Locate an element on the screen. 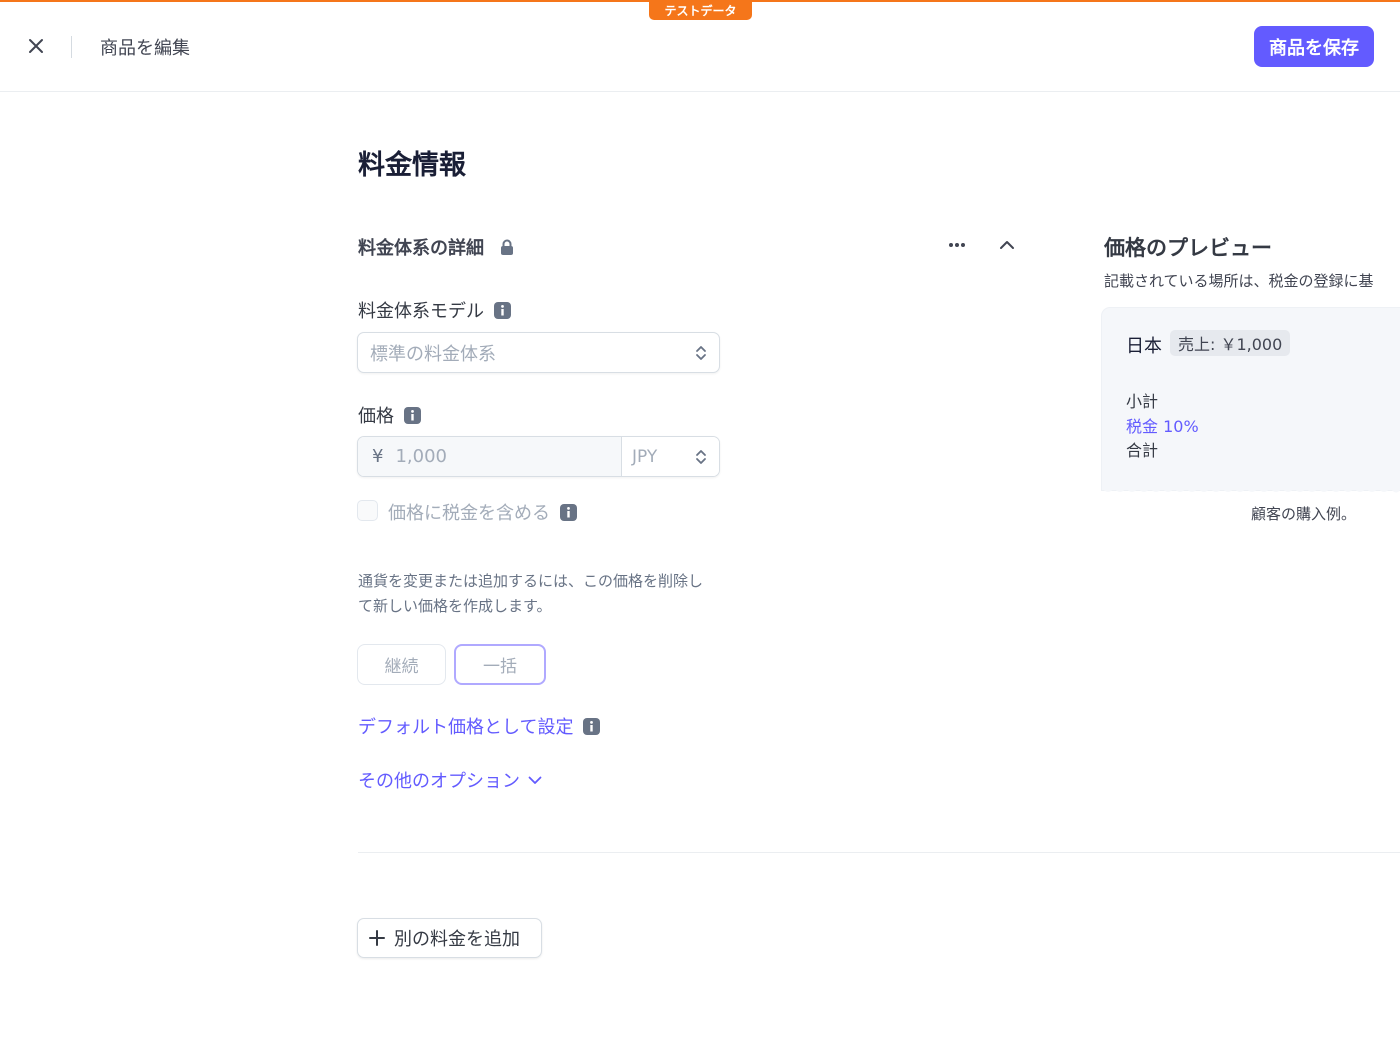 Image resolution: width=1400 pixels, height=1050 pixels. chevron-down-icon is located at coordinates (535, 780).